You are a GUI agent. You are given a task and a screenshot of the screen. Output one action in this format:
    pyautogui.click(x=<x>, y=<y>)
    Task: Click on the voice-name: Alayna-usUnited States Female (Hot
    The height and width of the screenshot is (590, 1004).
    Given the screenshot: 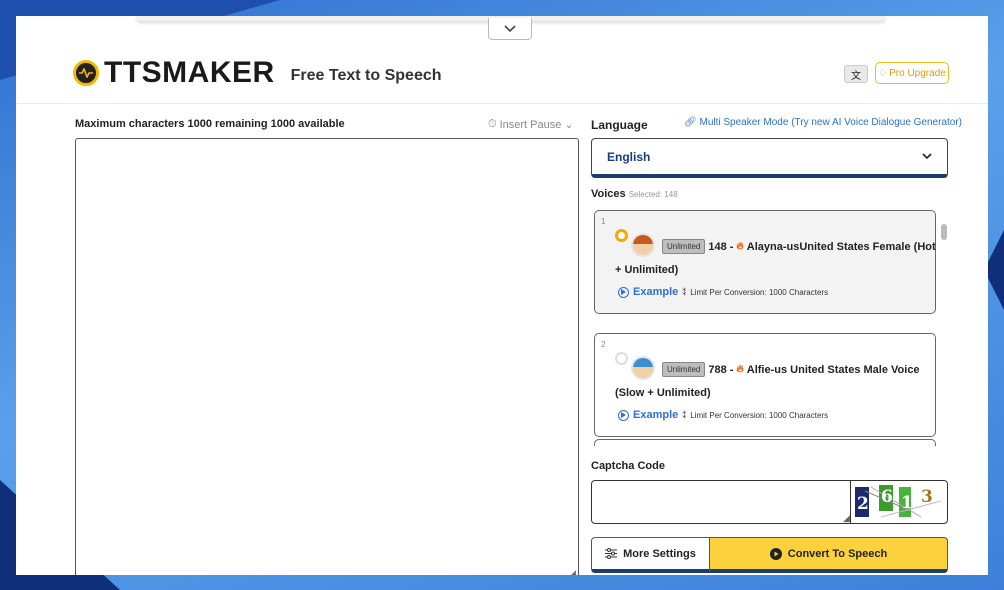 What is the action you would take?
    pyautogui.click(x=841, y=246)
    